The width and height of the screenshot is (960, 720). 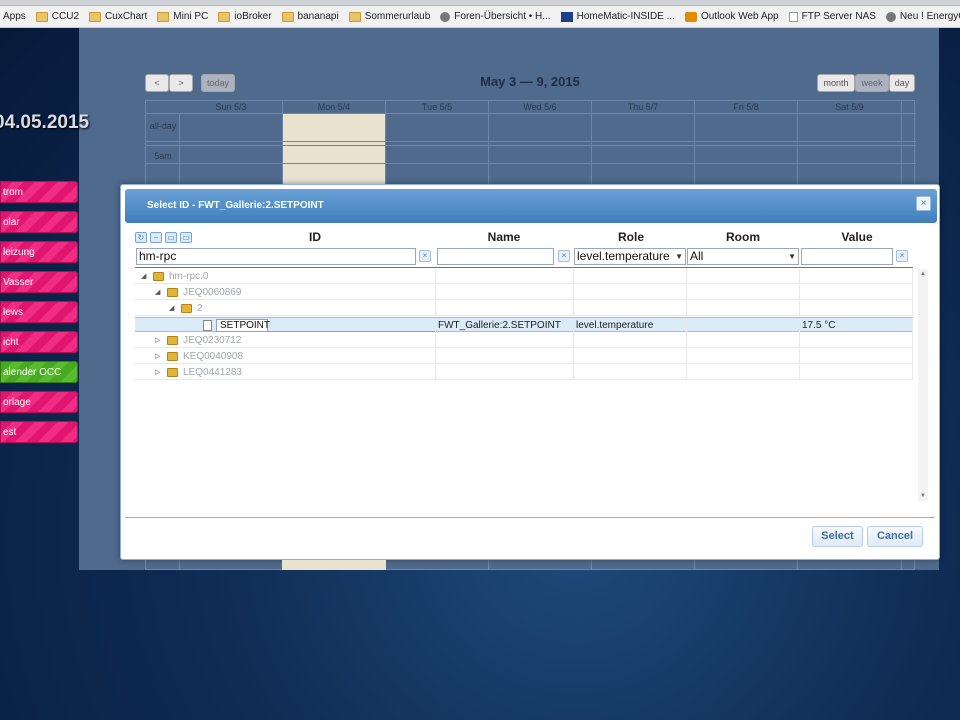 I want to click on sidebar-item: lews, so click(x=39, y=312).